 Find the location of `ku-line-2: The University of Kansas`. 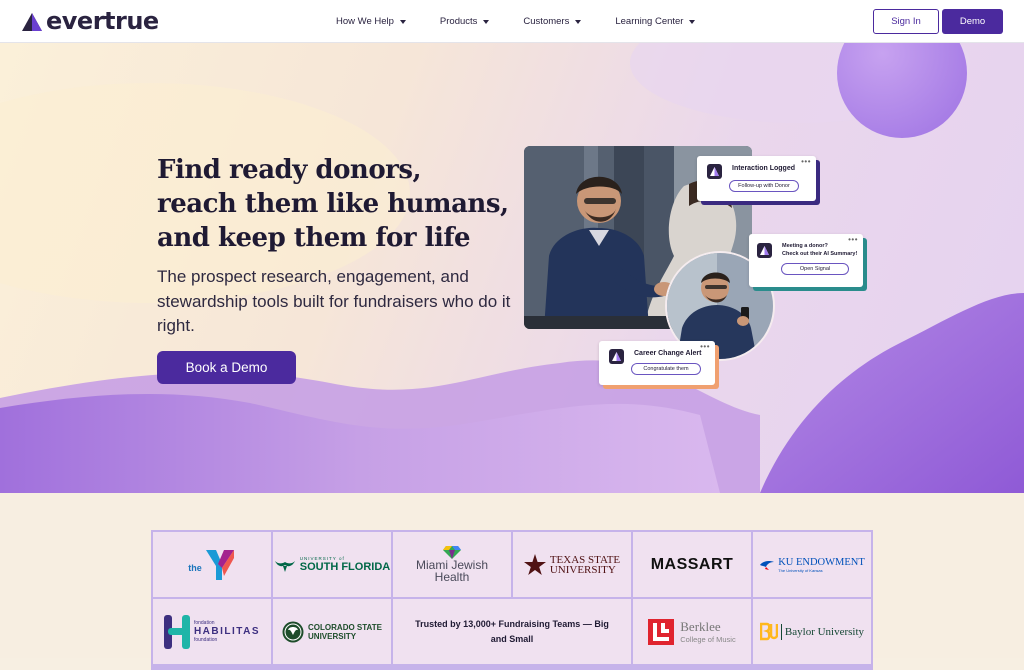

ku-line-2: The University of Kansas is located at coordinates (800, 570).